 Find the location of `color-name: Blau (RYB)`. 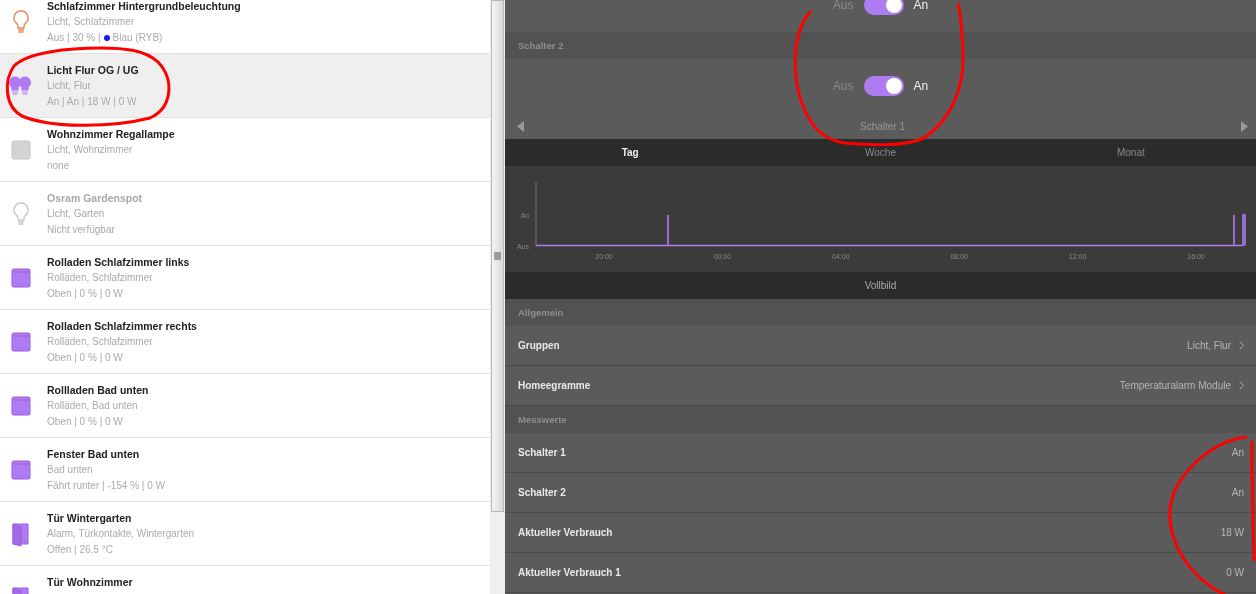

color-name: Blau (RYB) is located at coordinates (137, 38).